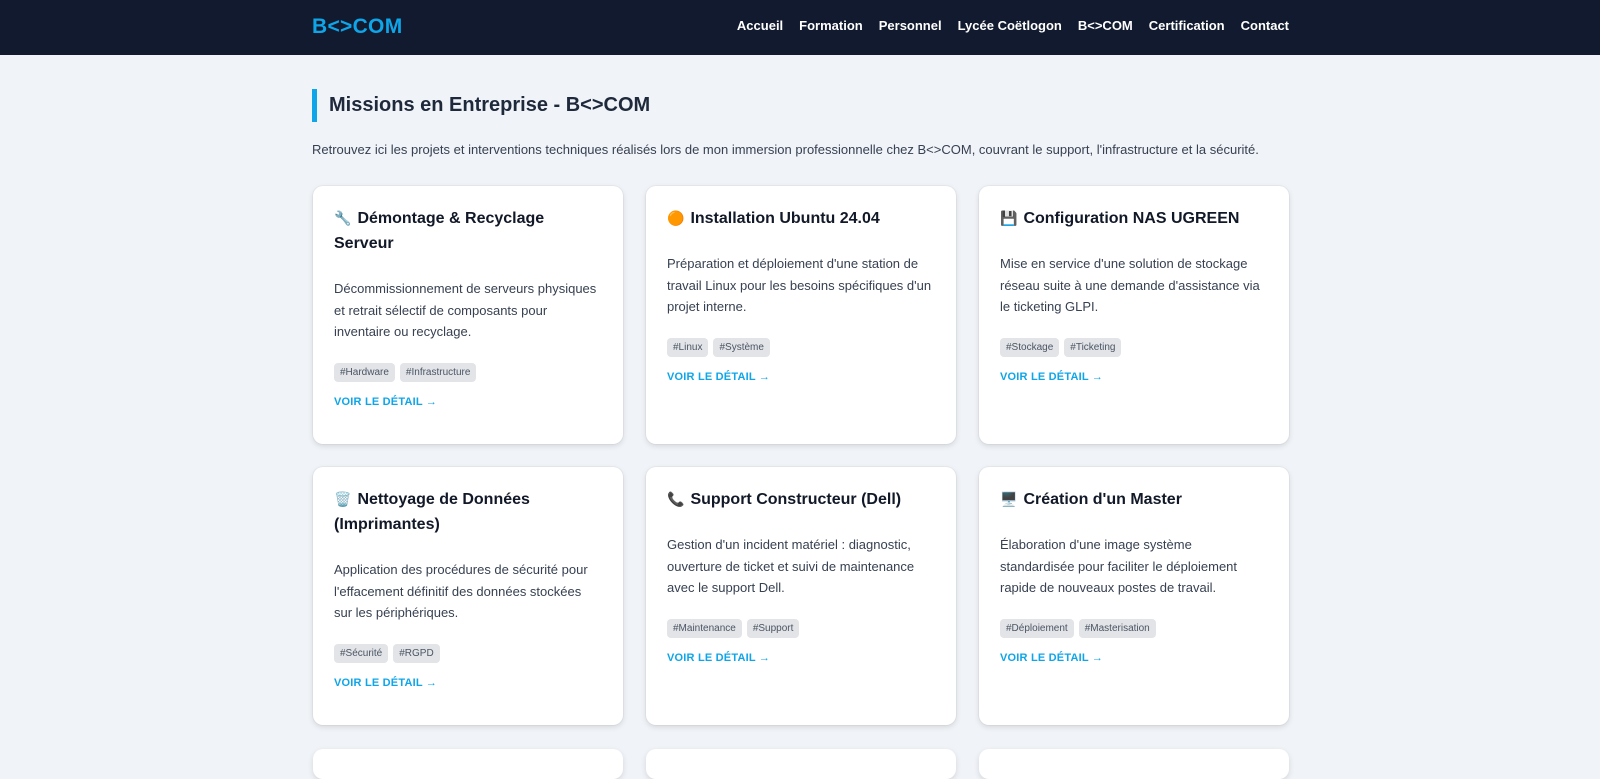  Describe the element at coordinates (1134, 347) in the screenshot. I see `tag-list: #Stockage #Ticketing` at that location.